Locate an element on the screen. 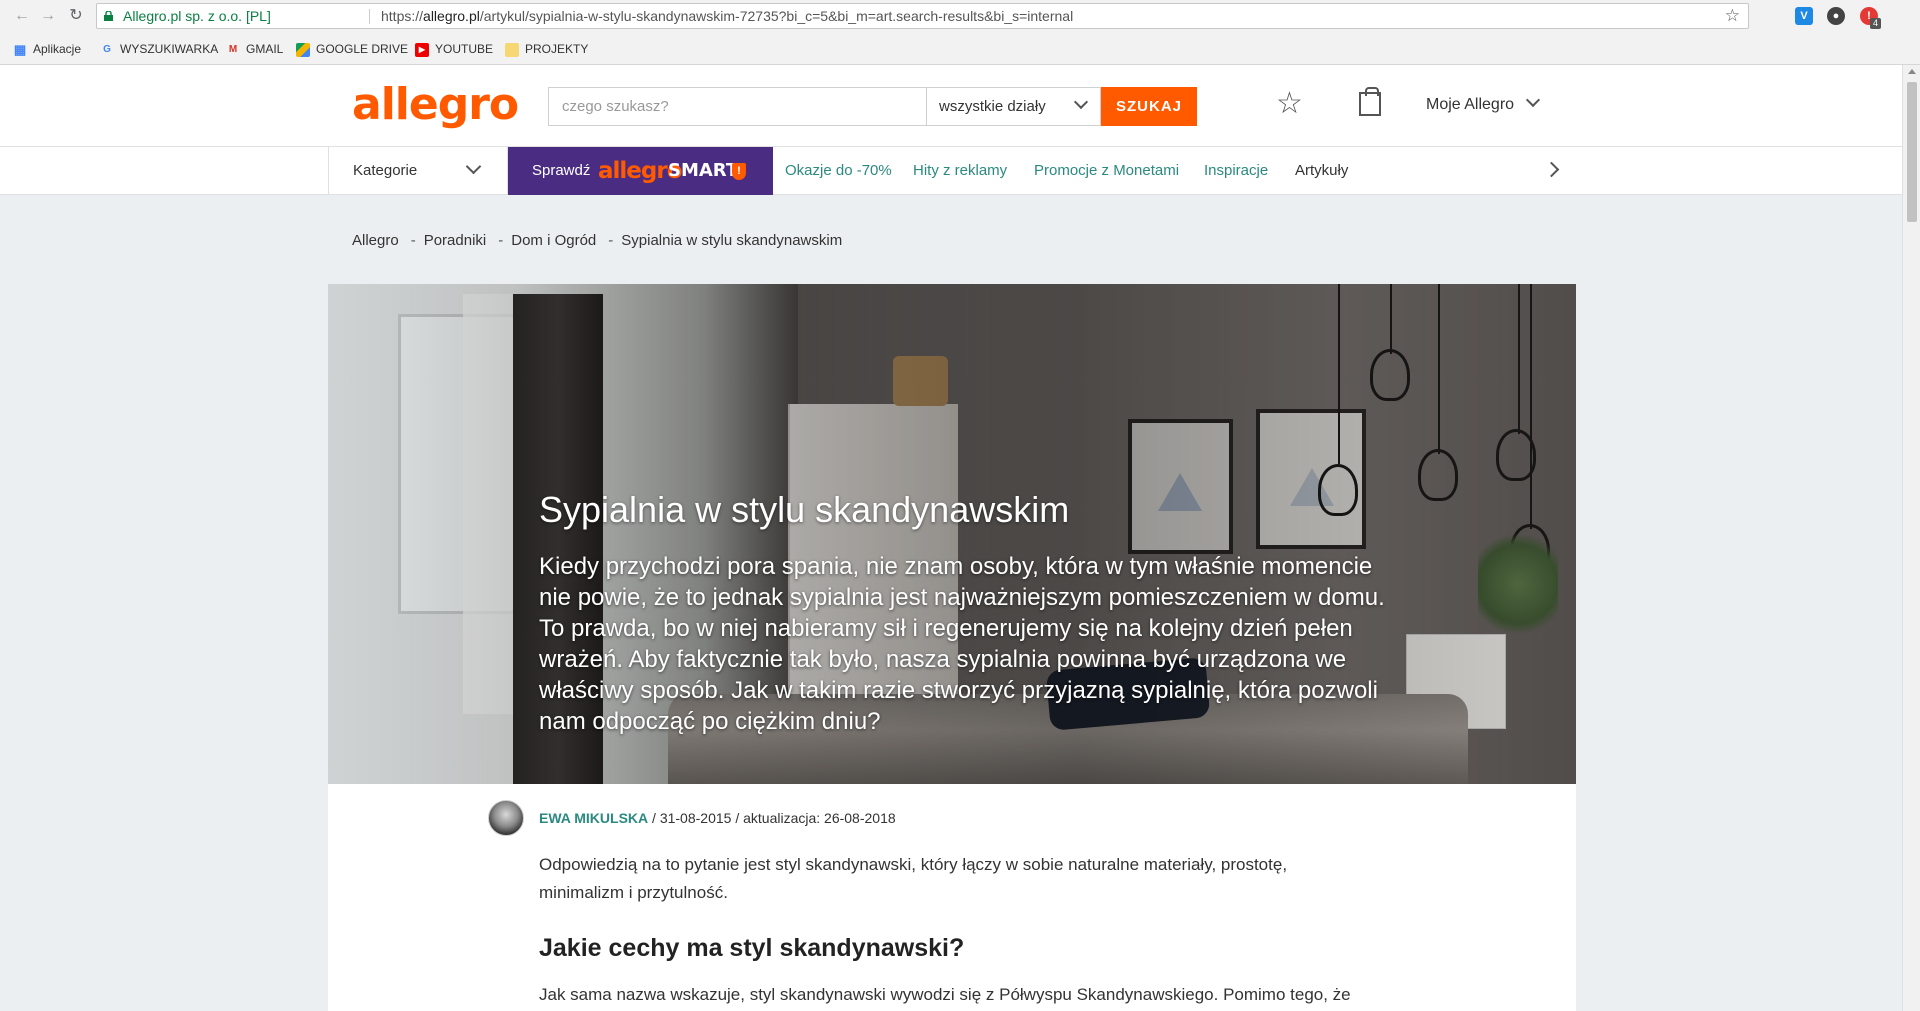 The height and width of the screenshot is (1011, 1920). breadcrumb-current: Sypialnia w stylu skandynawskim is located at coordinates (732, 240).